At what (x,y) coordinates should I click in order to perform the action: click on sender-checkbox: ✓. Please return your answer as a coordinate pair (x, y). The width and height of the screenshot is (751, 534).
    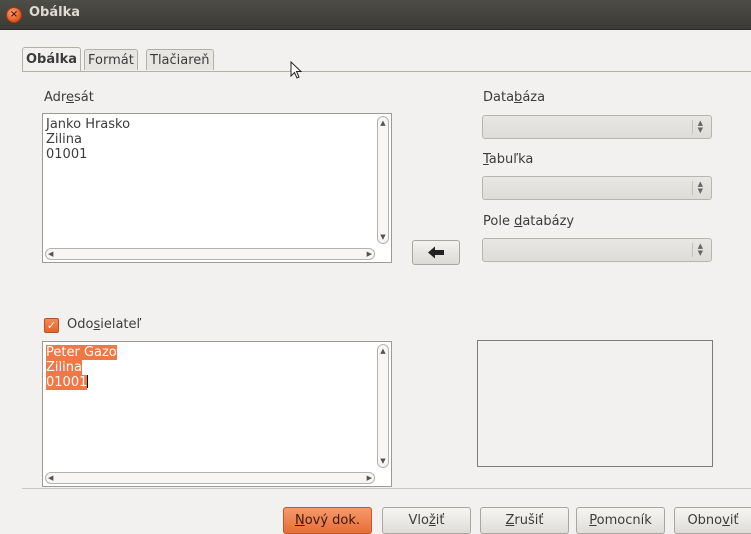
    Looking at the image, I should click on (51, 325).